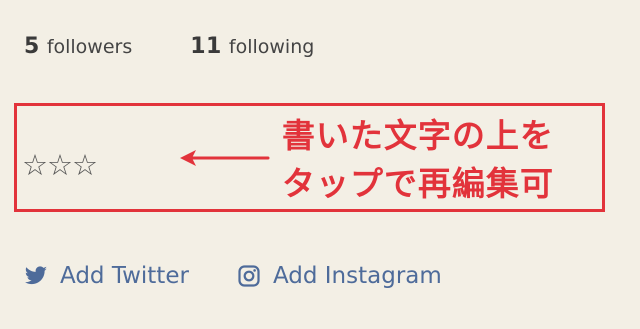 Image resolution: width=640 pixels, height=329 pixels. I want to click on profile-stats: 5 followers 11 following, so click(169, 46).